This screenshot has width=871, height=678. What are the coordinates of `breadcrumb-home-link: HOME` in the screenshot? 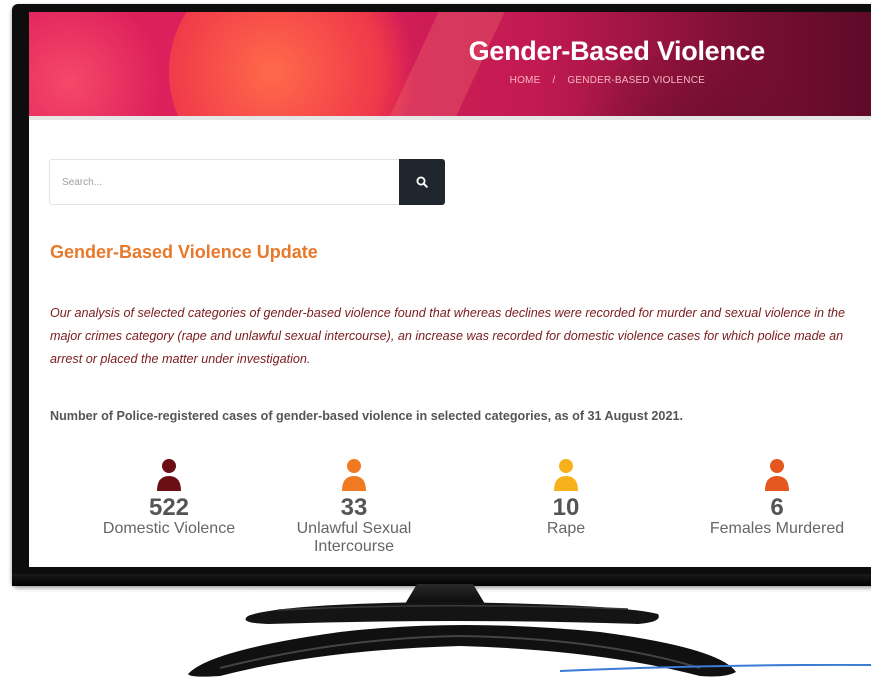 It's located at (525, 80).